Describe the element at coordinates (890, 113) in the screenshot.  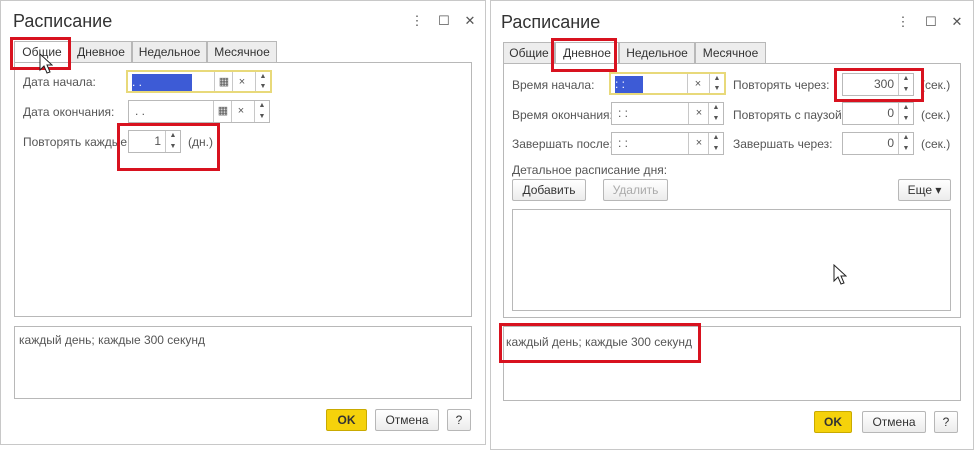
I see `repeat-pause-value: 0` at that location.